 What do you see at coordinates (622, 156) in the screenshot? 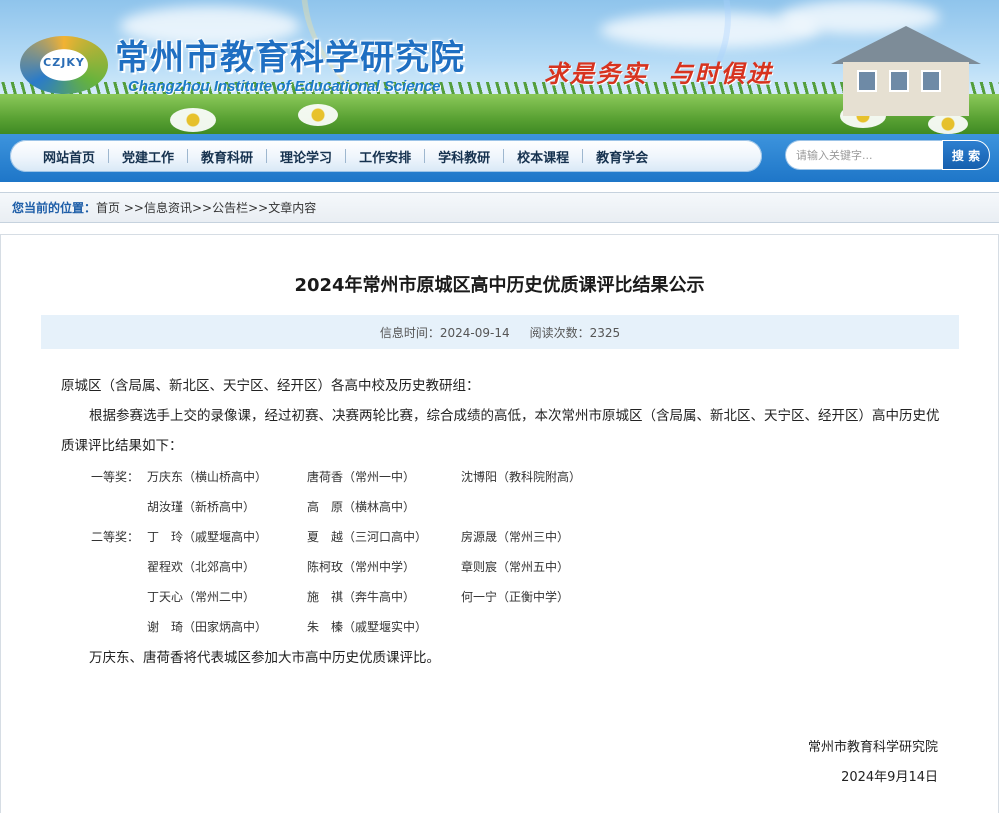
I see `nav-item-edu-society: 教育学会` at bounding box center [622, 156].